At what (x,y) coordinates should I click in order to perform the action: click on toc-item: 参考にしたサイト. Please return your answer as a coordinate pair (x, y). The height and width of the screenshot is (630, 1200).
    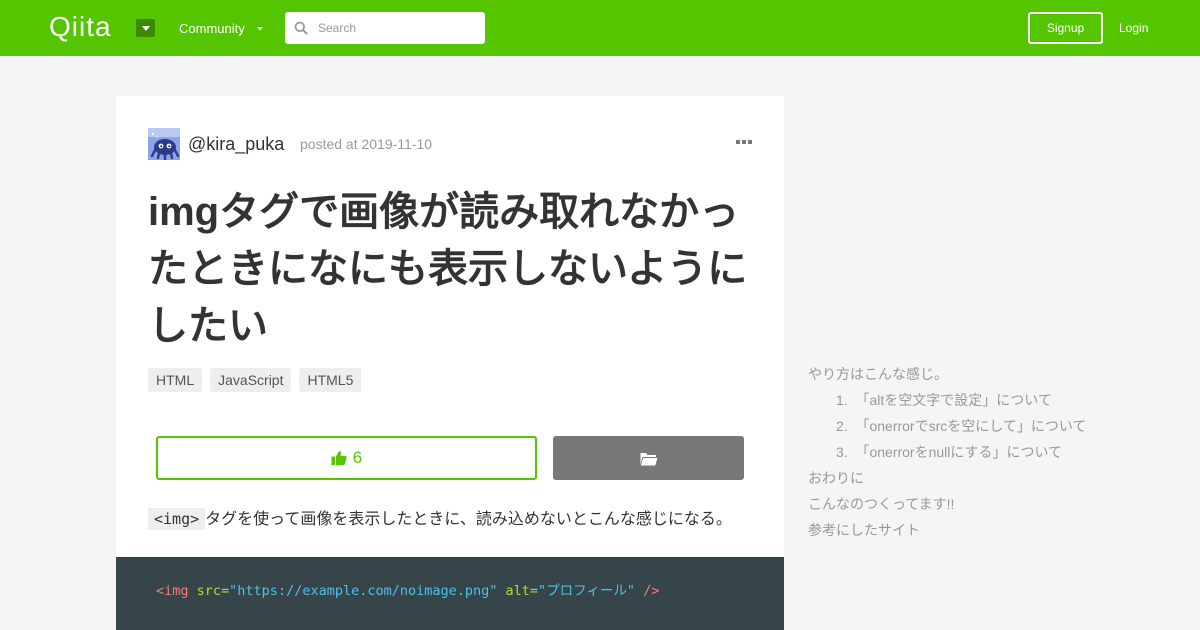
    Looking at the image, I should click on (998, 530).